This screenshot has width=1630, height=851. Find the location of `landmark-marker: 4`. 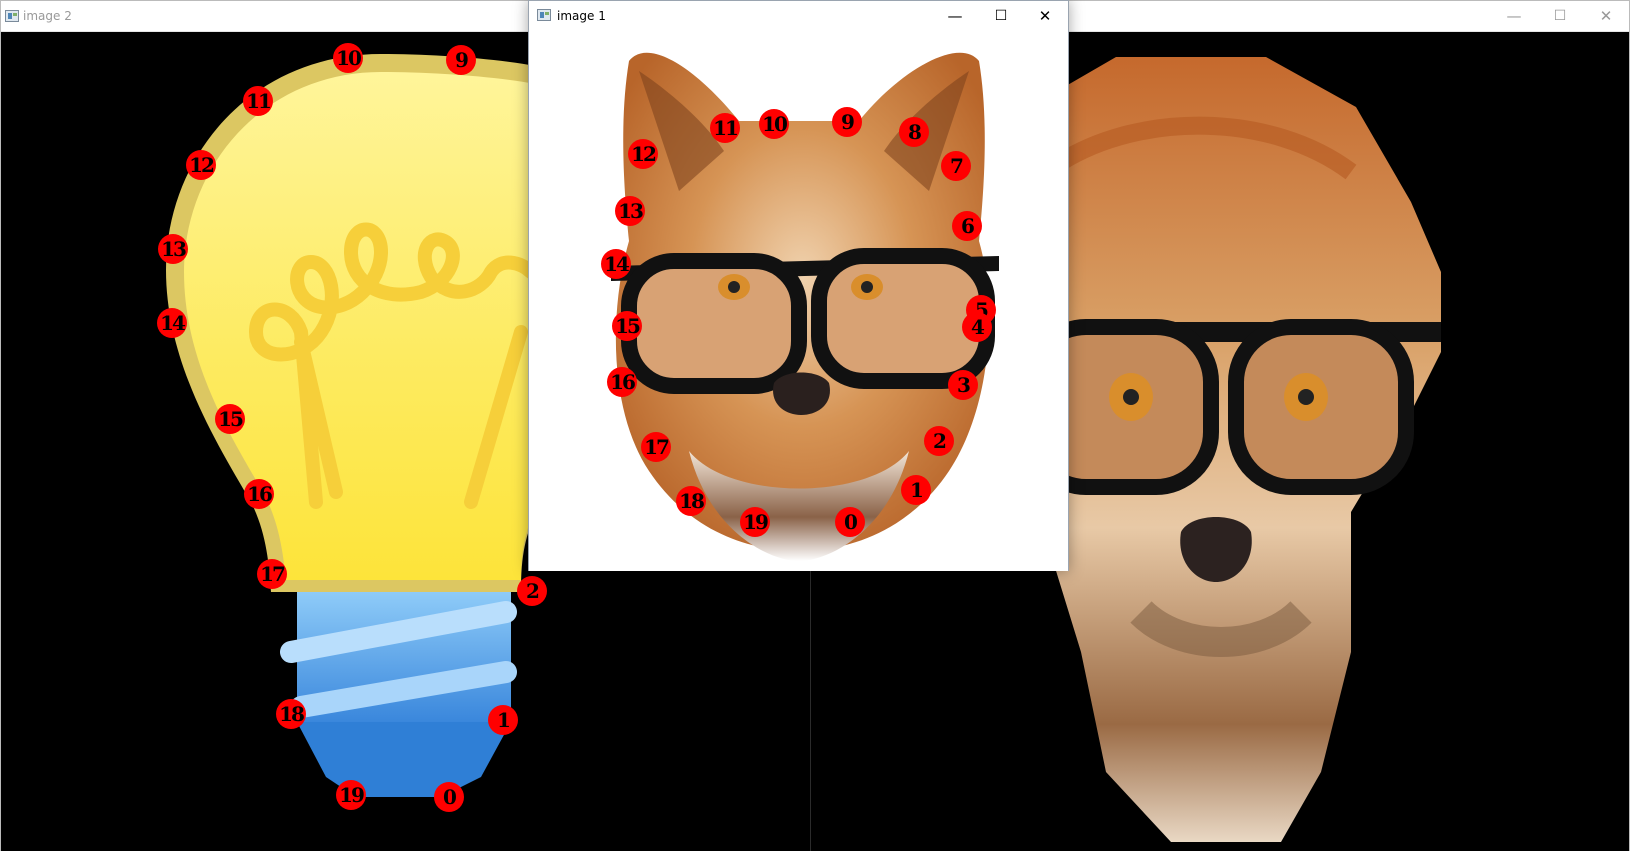

landmark-marker: 4 is located at coordinates (977, 327).